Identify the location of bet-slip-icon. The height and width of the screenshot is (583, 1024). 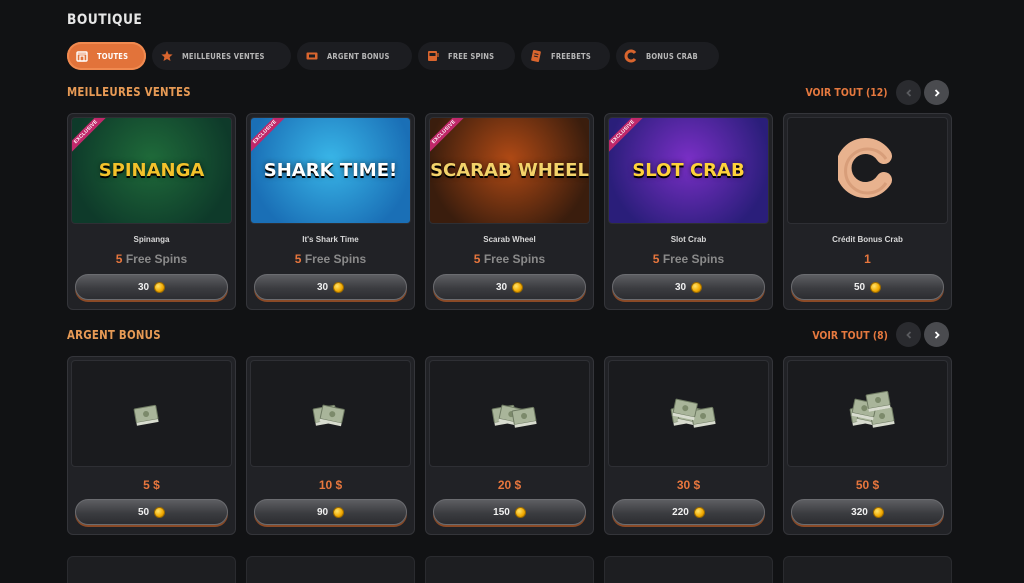
(536, 56).